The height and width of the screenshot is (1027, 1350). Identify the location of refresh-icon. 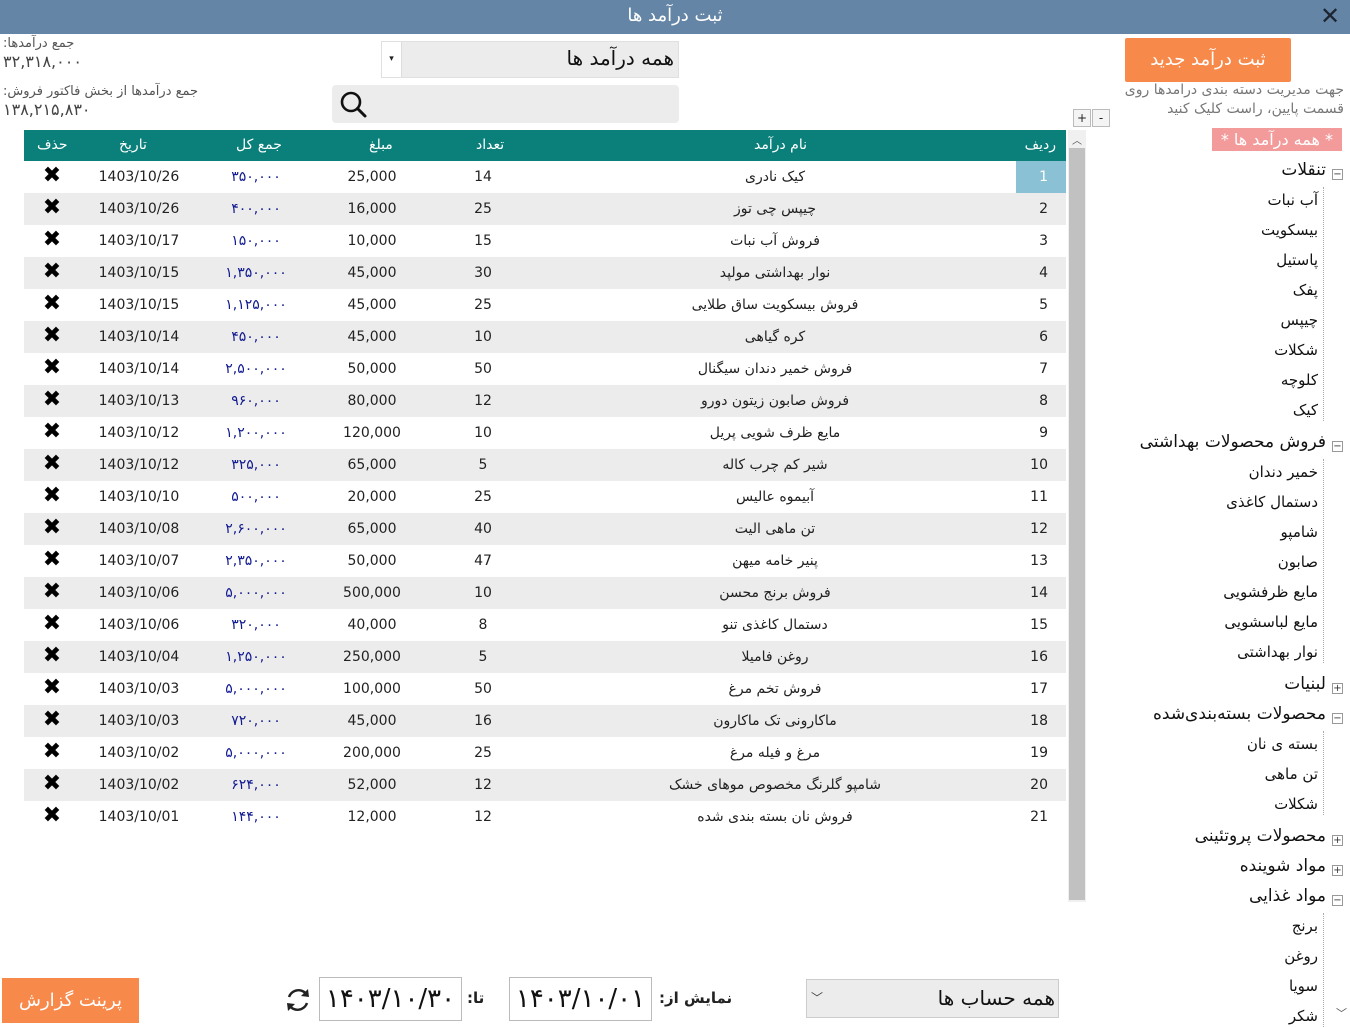
(298, 1000).